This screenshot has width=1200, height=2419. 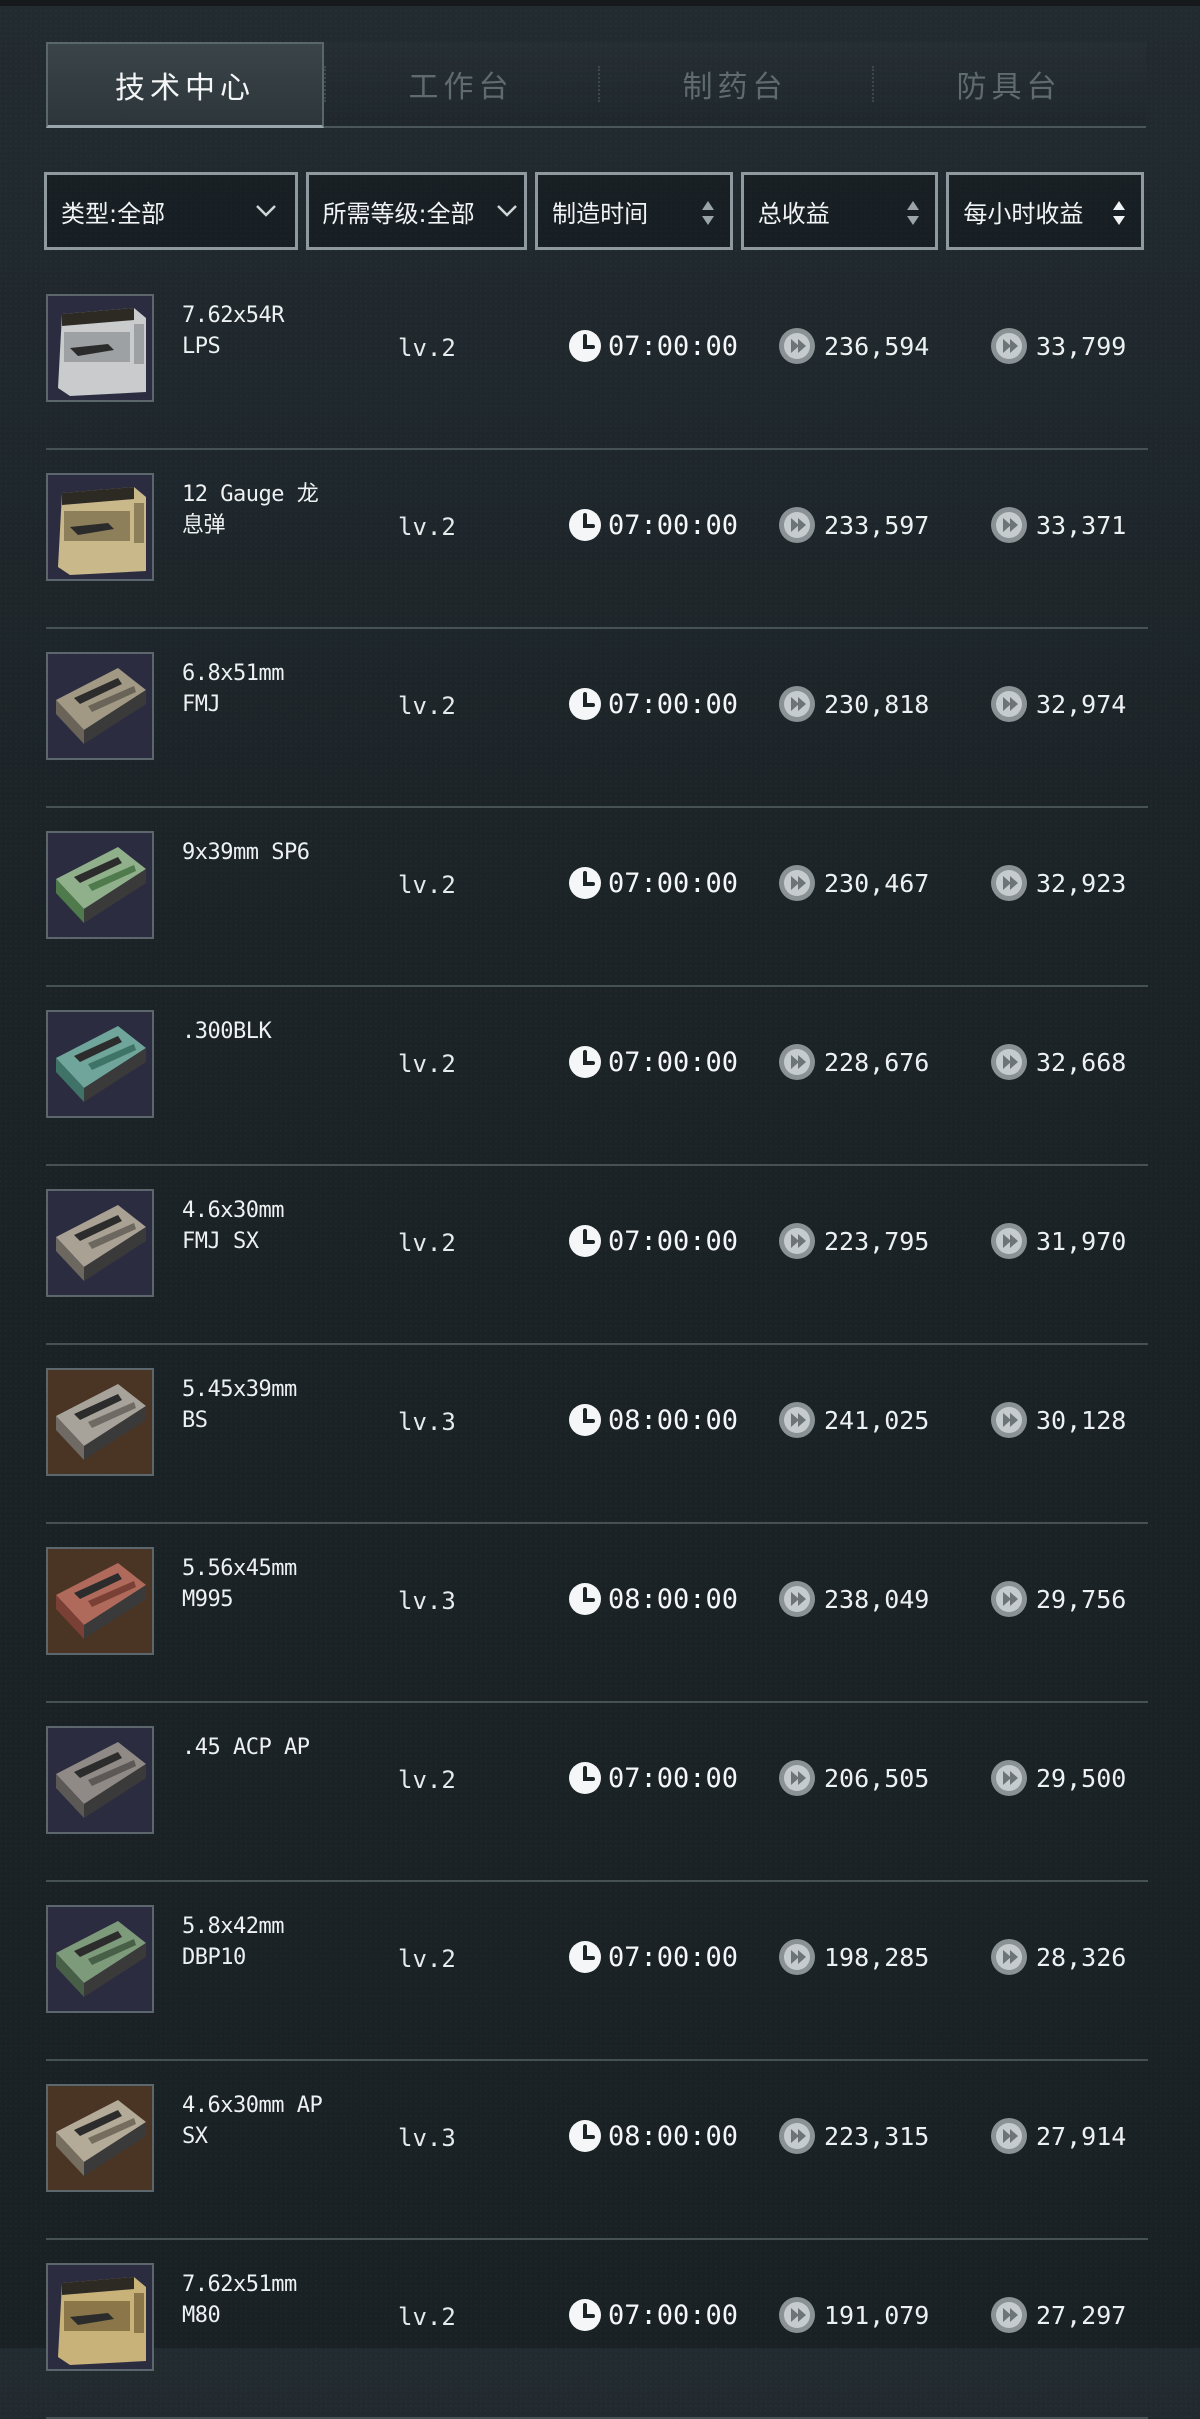 I want to click on hourly-profit: 29,500, so click(x=1058, y=1778).